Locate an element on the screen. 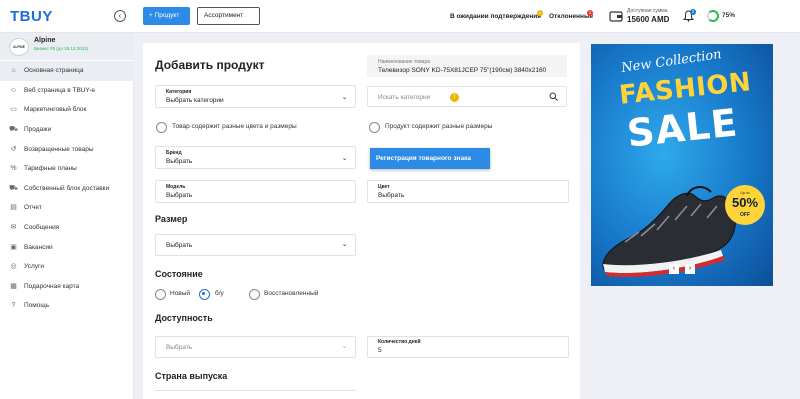 The width and height of the screenshot is (800, 399). color-value: Выбрать is located at coordinates (391, 195).